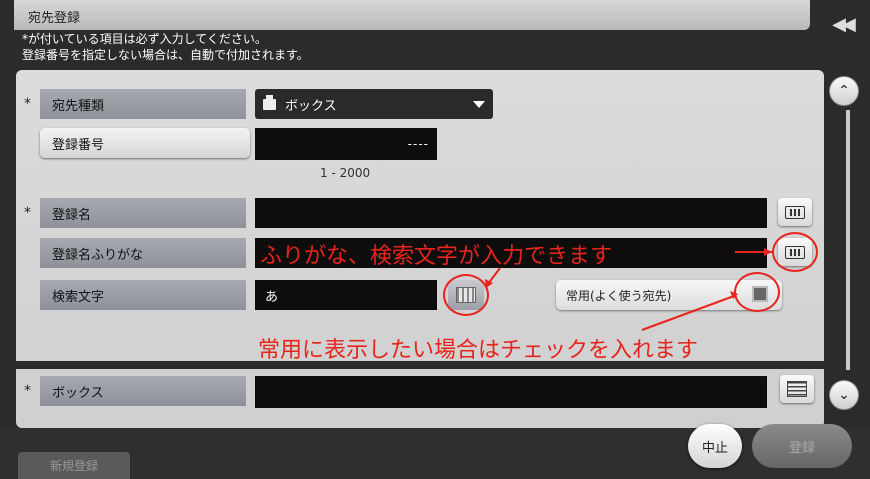  What do you see at coordinates (144, 39) in the screenshot?
I see `instruction-line-1: *が付いている項目は必ず入力してください。` at bounding box center [144, 39].